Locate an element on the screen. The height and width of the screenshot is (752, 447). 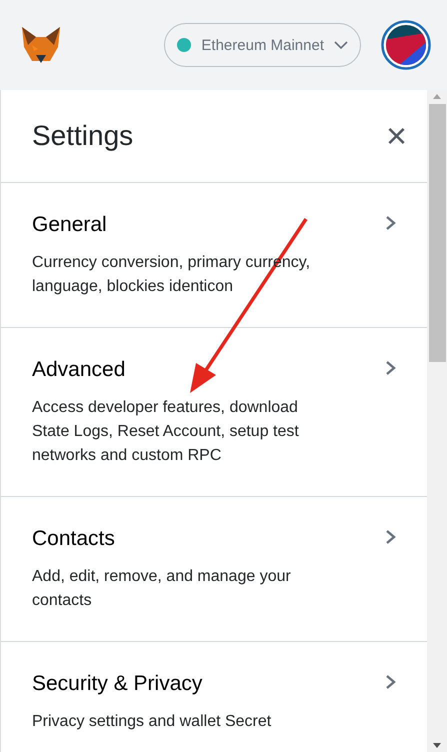
item-title: General is located at coordinates (70, 225).